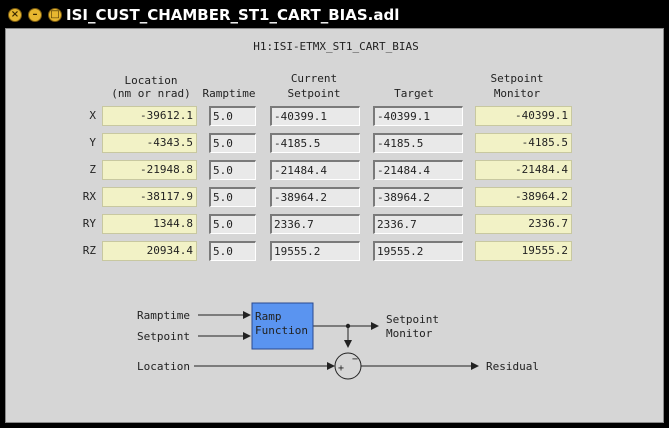  I want to click on close-icon: ×, so click(15, 15).